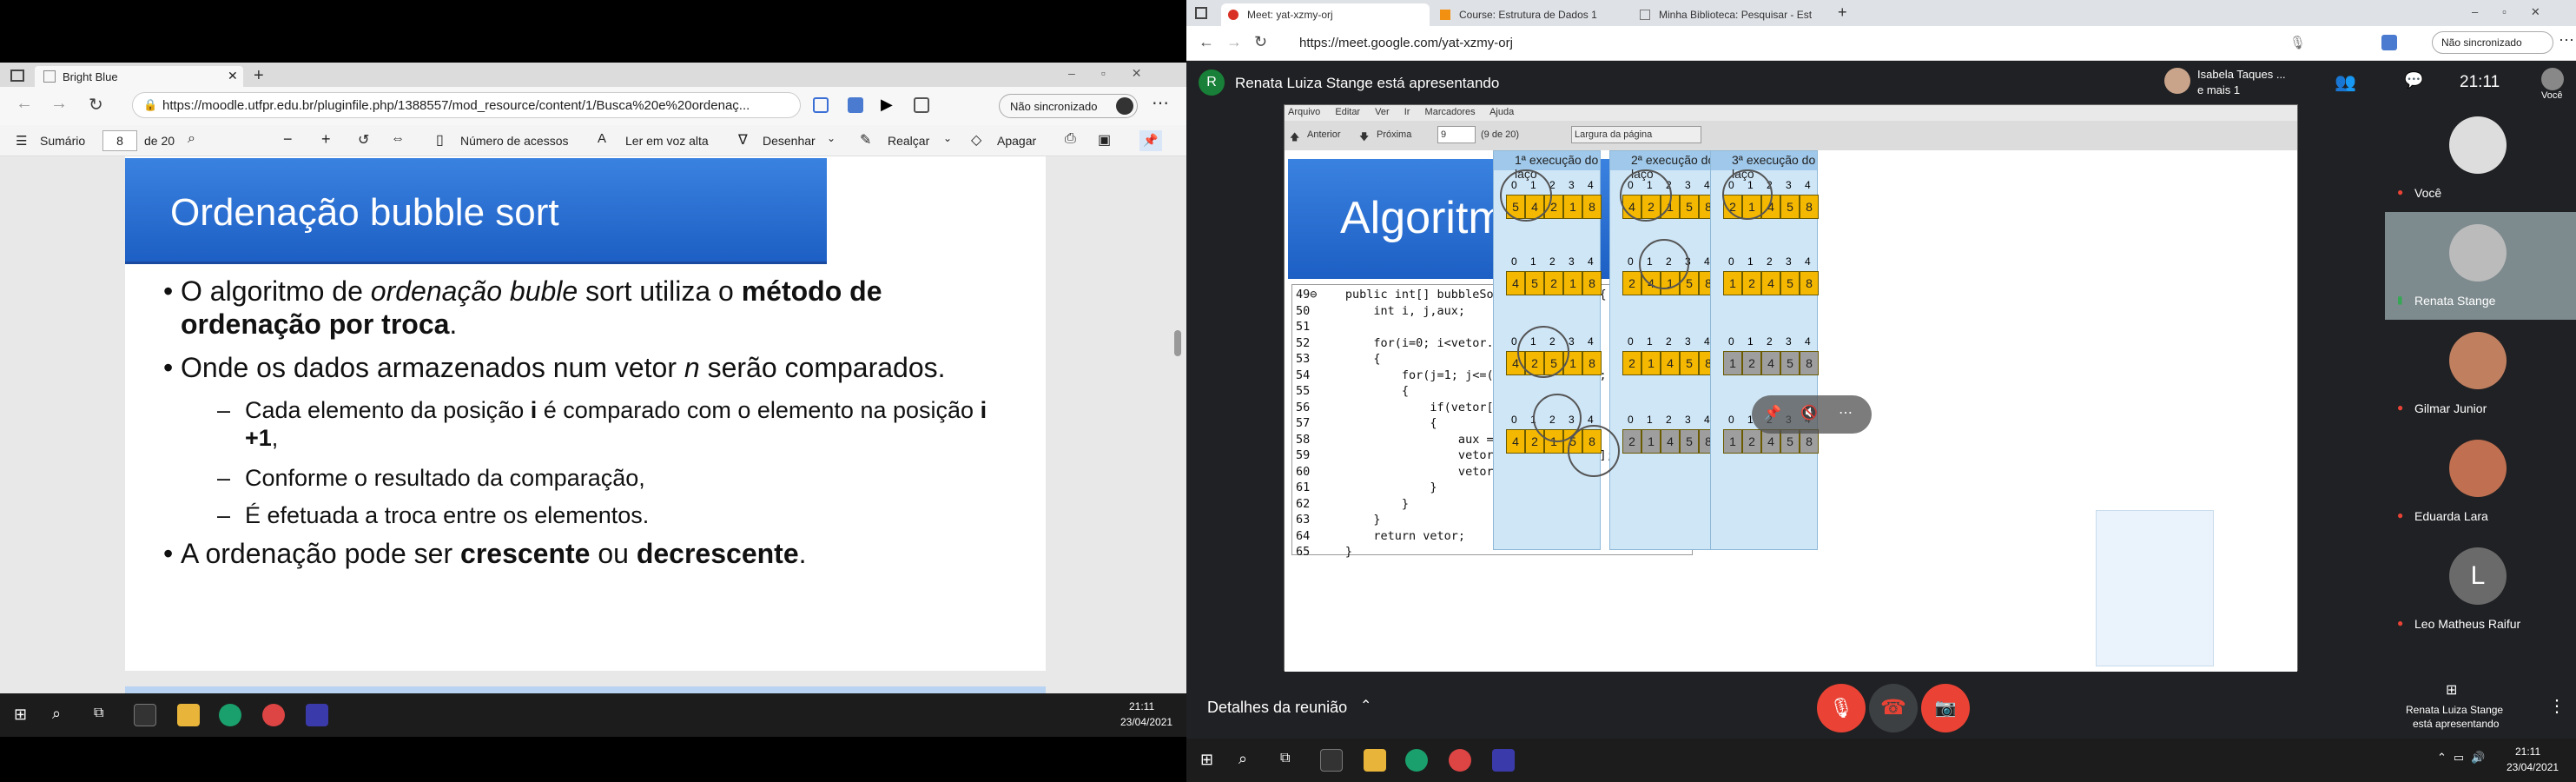  Describe the element at coordinates (139, 76) in the screenshot. I see `tab-bright-blue: Bright Blue ✕` at that location.